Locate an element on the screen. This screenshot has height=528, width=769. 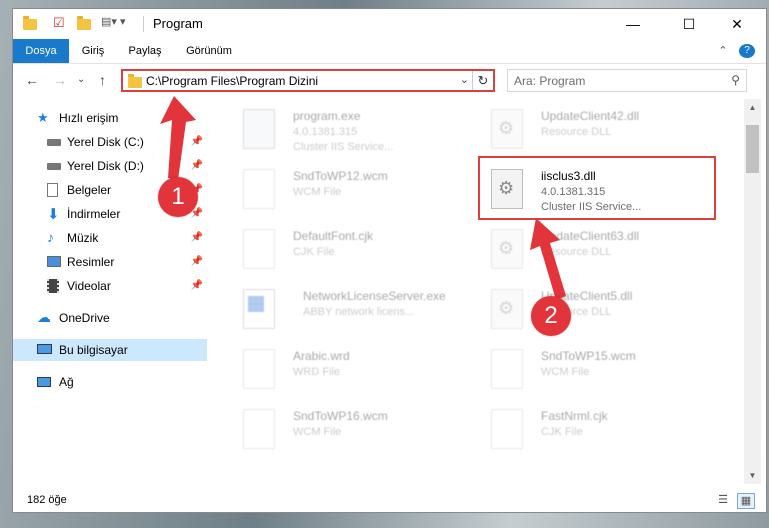
step-badge-1: 1 is located at coordinates (178, 197).